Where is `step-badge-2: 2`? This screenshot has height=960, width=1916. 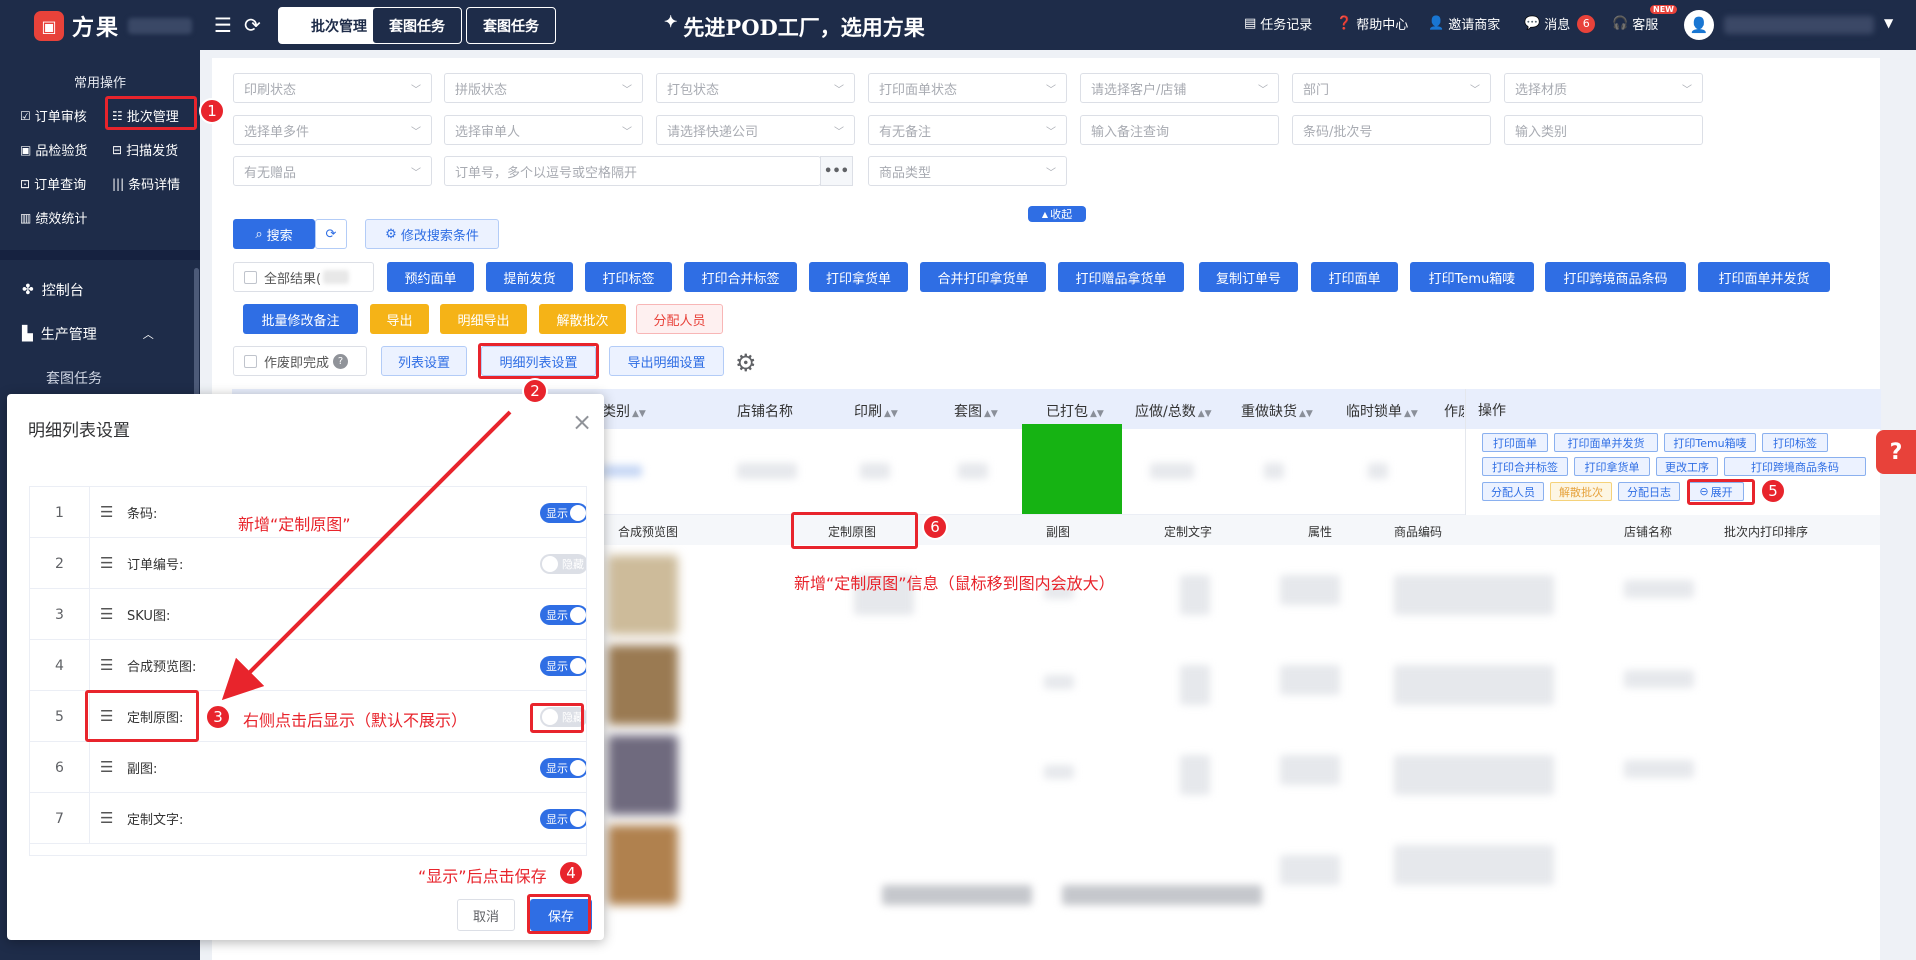
step-badge-2: 2 is located at coordinates (535, 391).